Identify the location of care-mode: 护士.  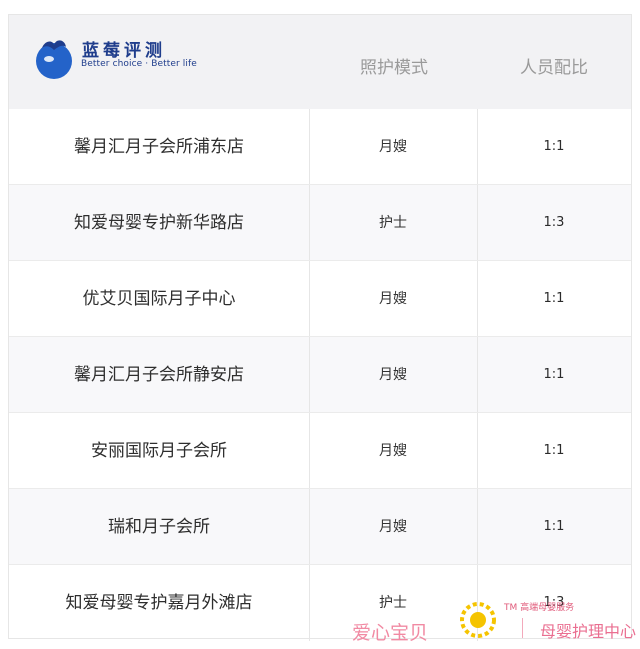
(393, 223).